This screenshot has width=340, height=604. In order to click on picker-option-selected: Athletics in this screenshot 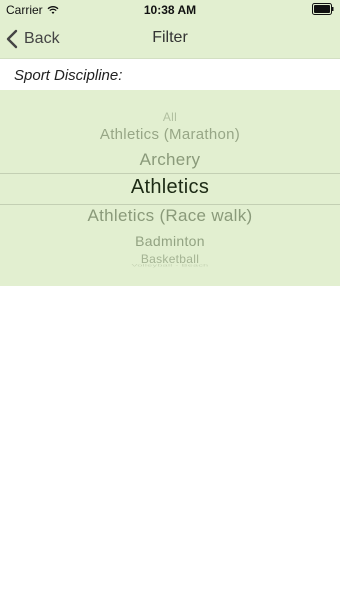, I will do `click(170, 187)`.